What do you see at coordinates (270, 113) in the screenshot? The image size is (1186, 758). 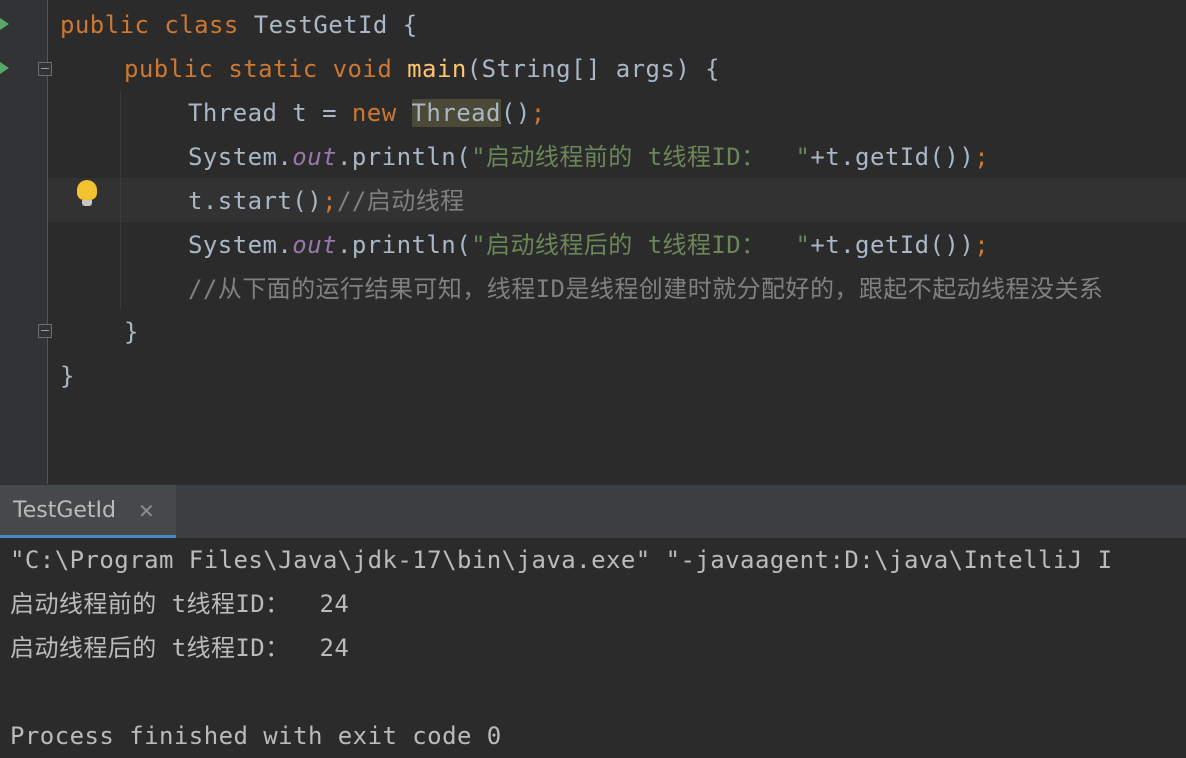 I see `code-text: Thread t =` at bounding box center [270, 113].